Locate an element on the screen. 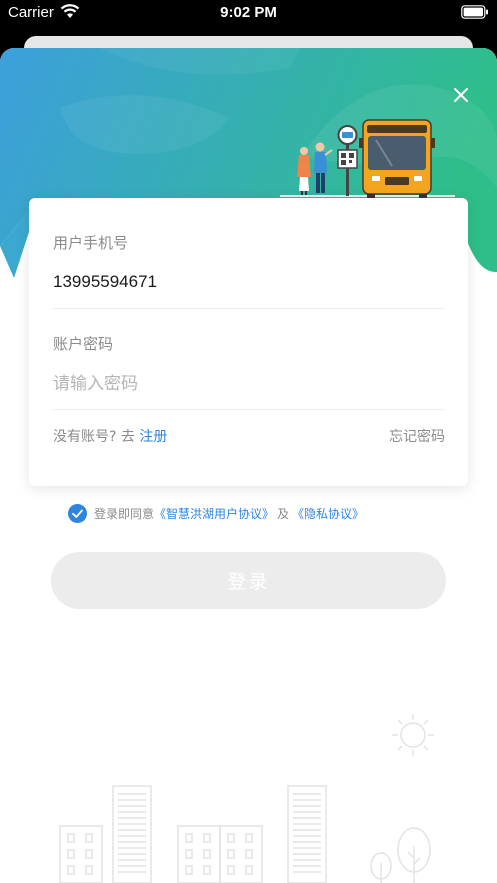 The height and width of the screenshot is (883, 497). no-account-text: 没有账号? 去 is located at coordinates (94, 437).